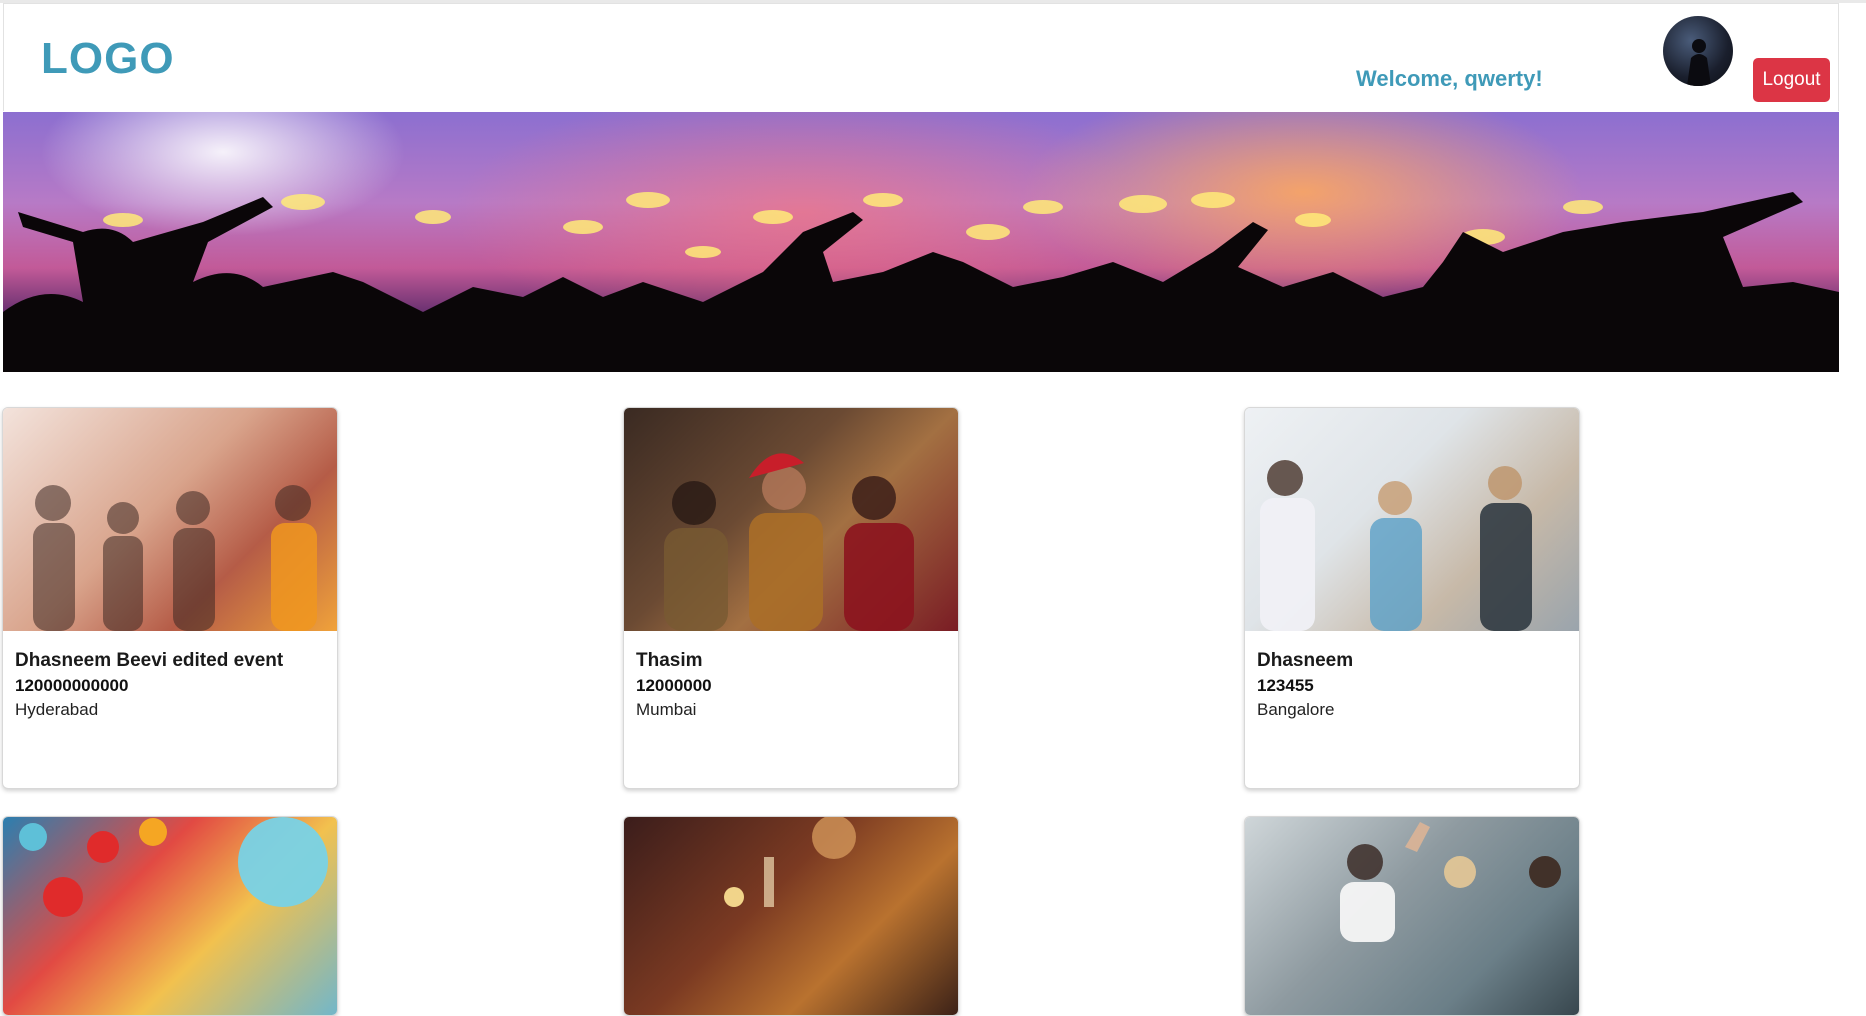 The image size is (1866, 1016). What do you see at coordinates (1791, 80) in the screenshot?
I see `logout-button: Logout` at bounding box center [1791, 80].